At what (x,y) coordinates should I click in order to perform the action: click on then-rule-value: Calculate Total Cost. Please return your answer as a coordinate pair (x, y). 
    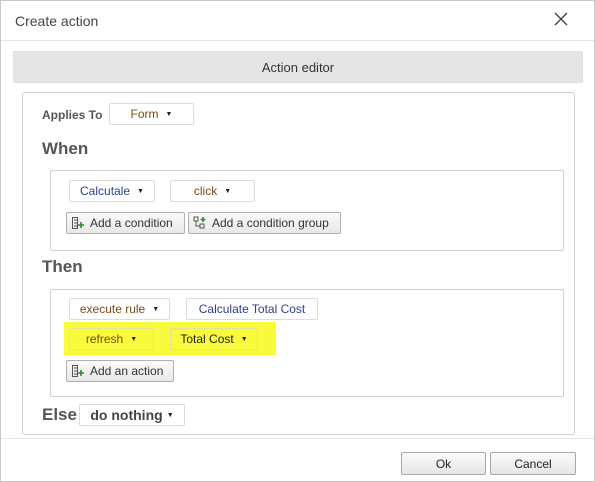
    Looking at the image, I should click on (252, 309).